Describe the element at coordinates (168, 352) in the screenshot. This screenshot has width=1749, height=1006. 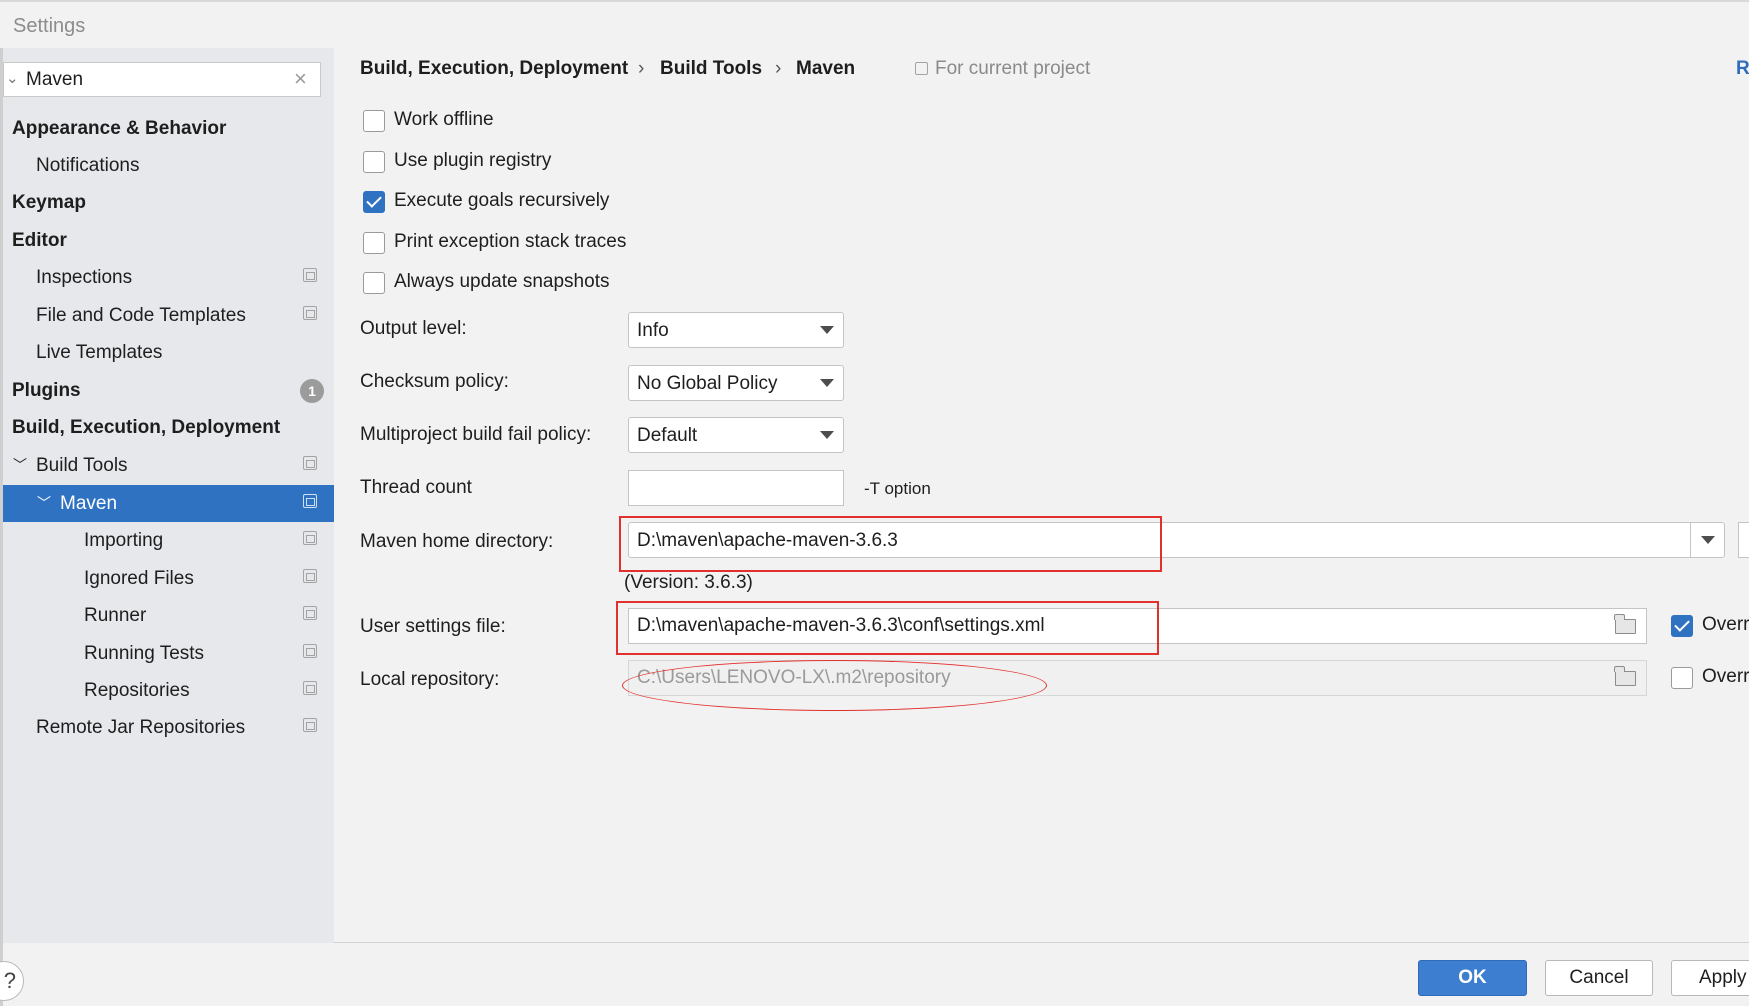
I see `sidebar-item-live-templates: Live Templates` at that location.